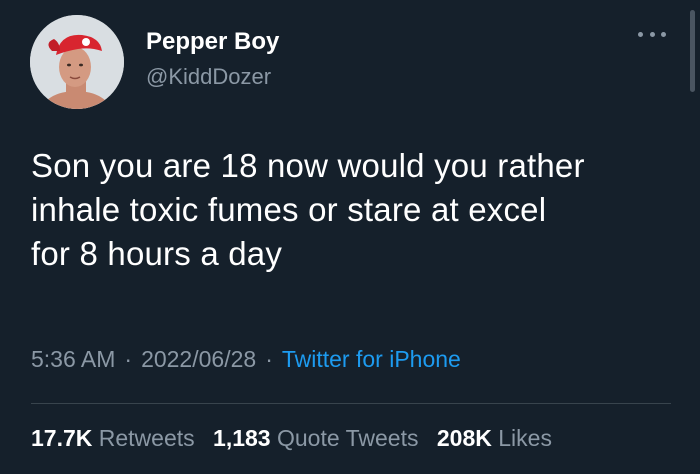 Image resolution: width=700 pixels, height=474 pixels. I want to click on tweet-text-line: Son you are 18 now would you rather, so click(308, 165).